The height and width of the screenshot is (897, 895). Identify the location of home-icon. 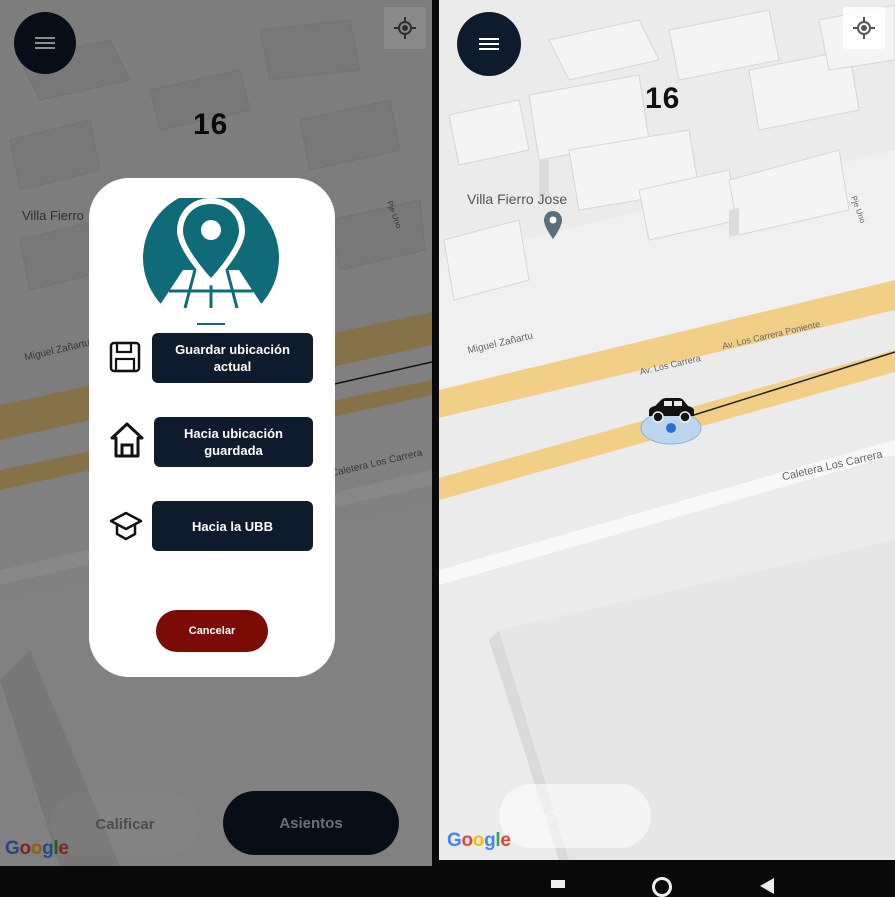
(127, 440).